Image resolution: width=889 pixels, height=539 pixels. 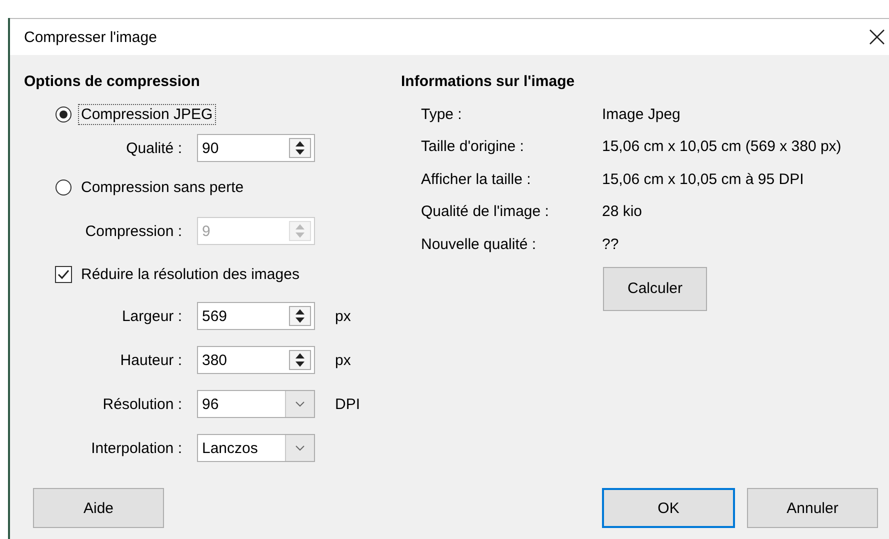 I want to click on dialog-button: OK, so click(x=668, y=508).